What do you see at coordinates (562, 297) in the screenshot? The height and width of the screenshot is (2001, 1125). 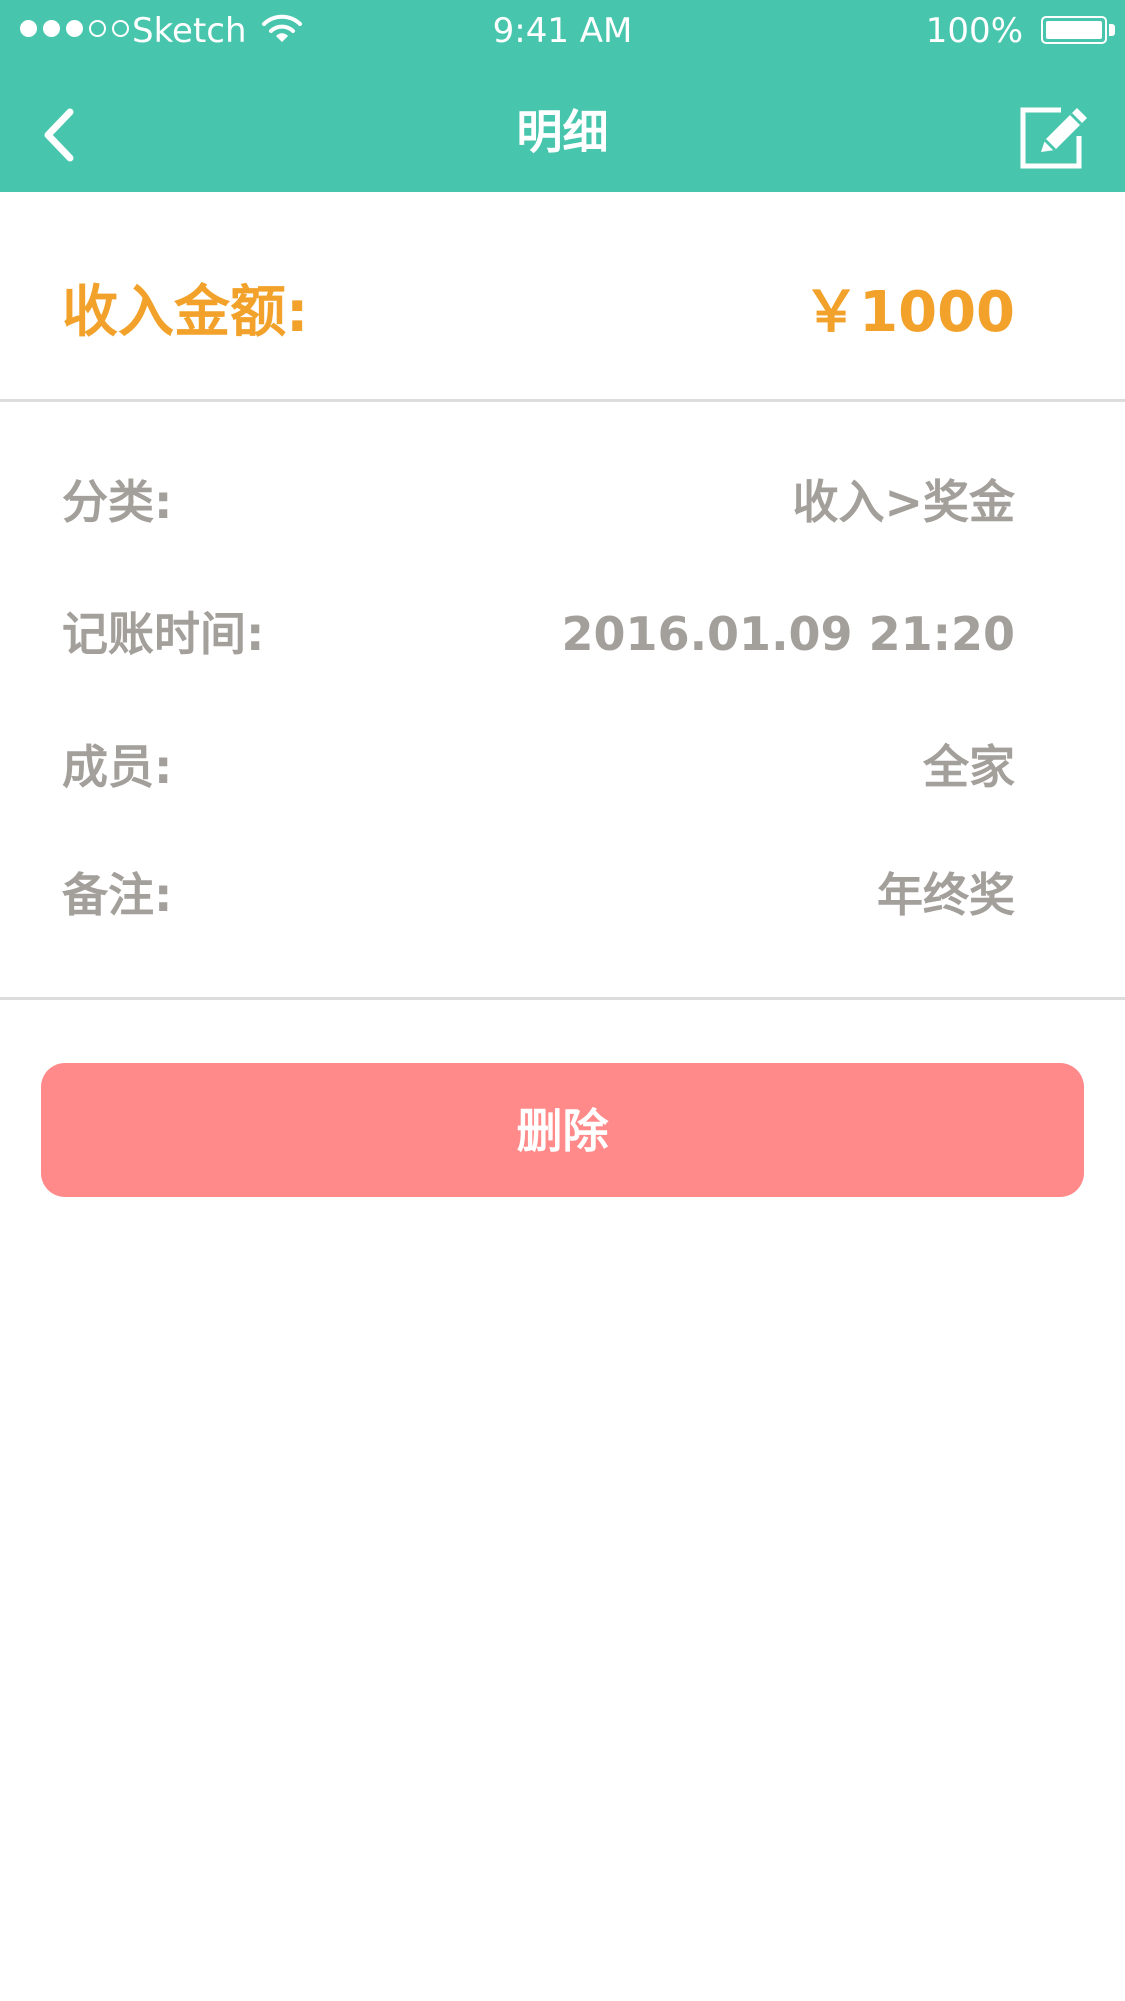 I see `income-amount-row: 收入金额: ￥1000` at bounding box center [562, 297].